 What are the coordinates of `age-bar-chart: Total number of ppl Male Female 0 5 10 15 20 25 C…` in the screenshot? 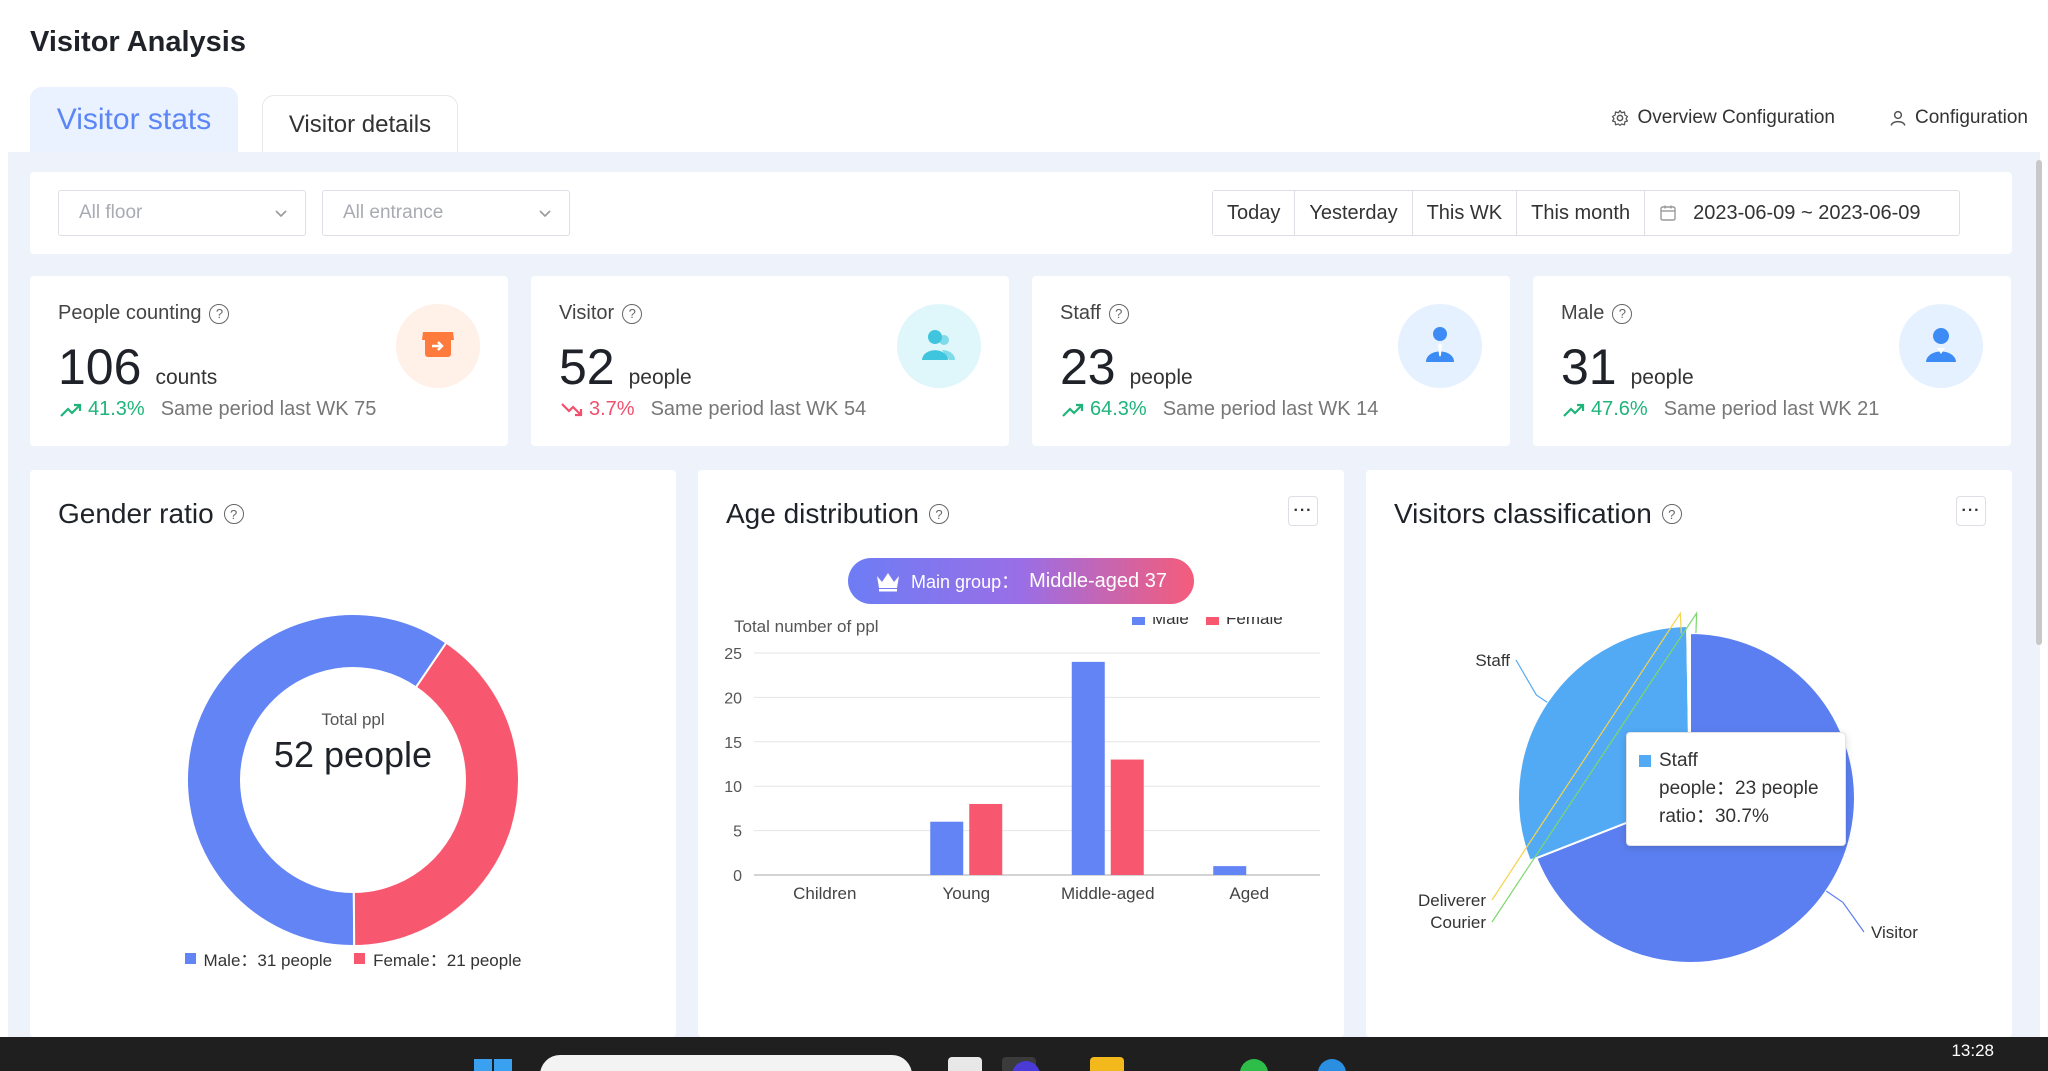 It's located at (1022, 760).